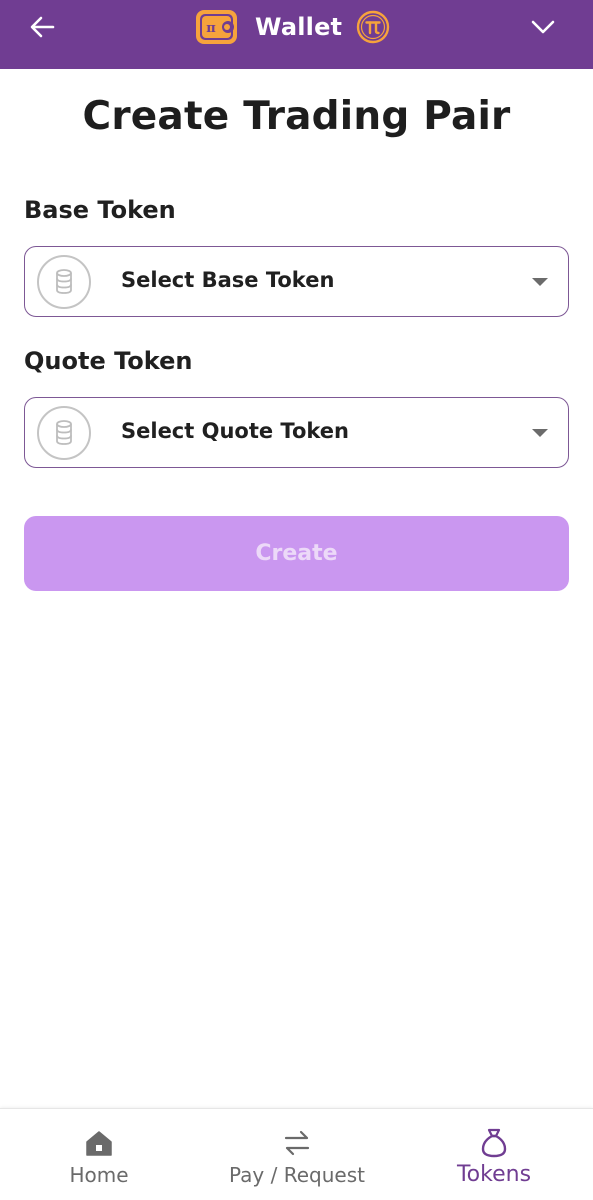 The image size is (593, 1200). I want to click on top-bar: π Wallet, so click(296, 34).